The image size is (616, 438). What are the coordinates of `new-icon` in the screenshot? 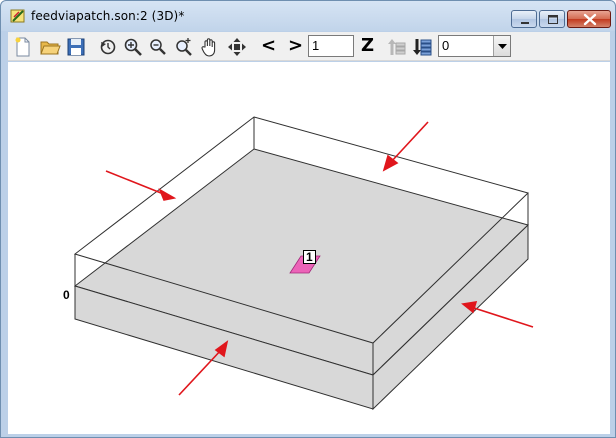 It's located at (22, 47).